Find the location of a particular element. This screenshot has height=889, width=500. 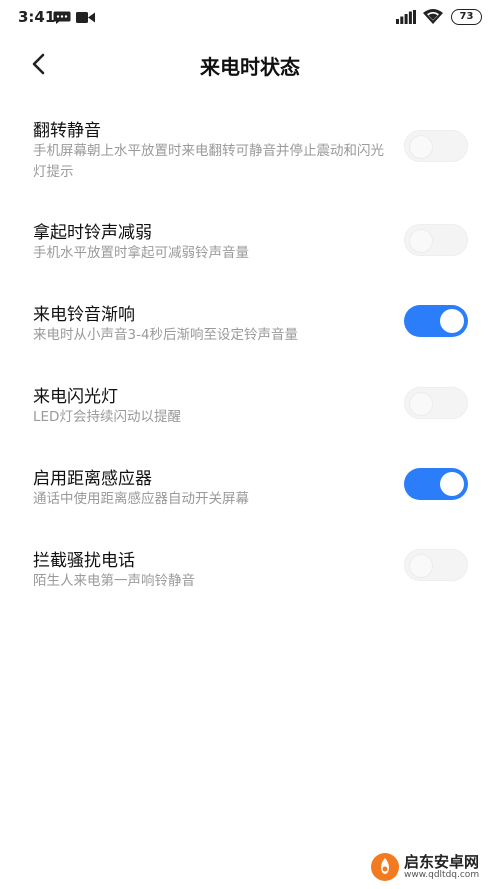

setting-flip-silence: 翻转静音 手机屏幕朝上水平放置时来电翻转可静音并停止震动和闪光灯提示 is located at coordinates (250, 156).